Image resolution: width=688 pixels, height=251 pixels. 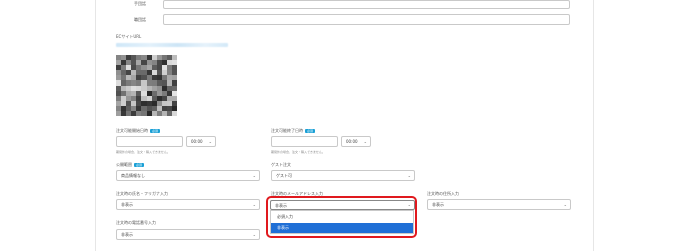 I want to click on name-kana-value: 非表示, so click(x=127, y=204).